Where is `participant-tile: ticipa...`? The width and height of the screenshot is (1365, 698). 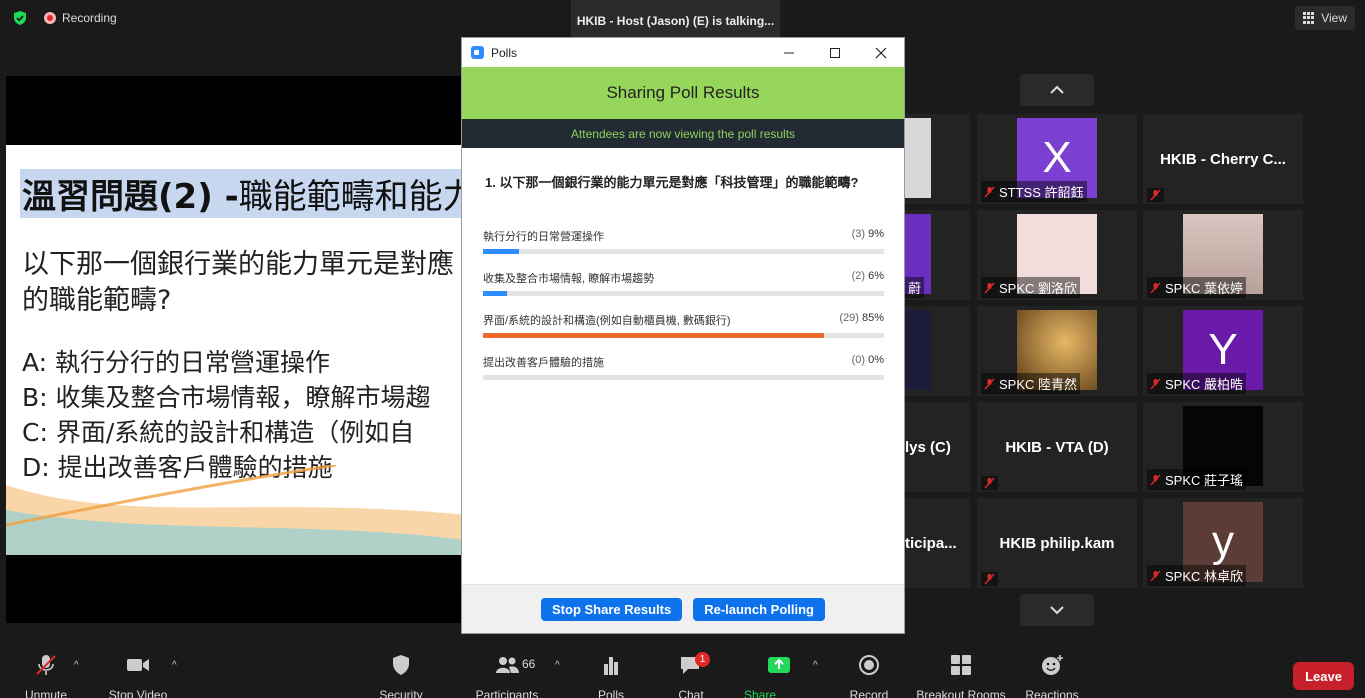
participant-tile: ticipa... is located at coordinates (937, 543).